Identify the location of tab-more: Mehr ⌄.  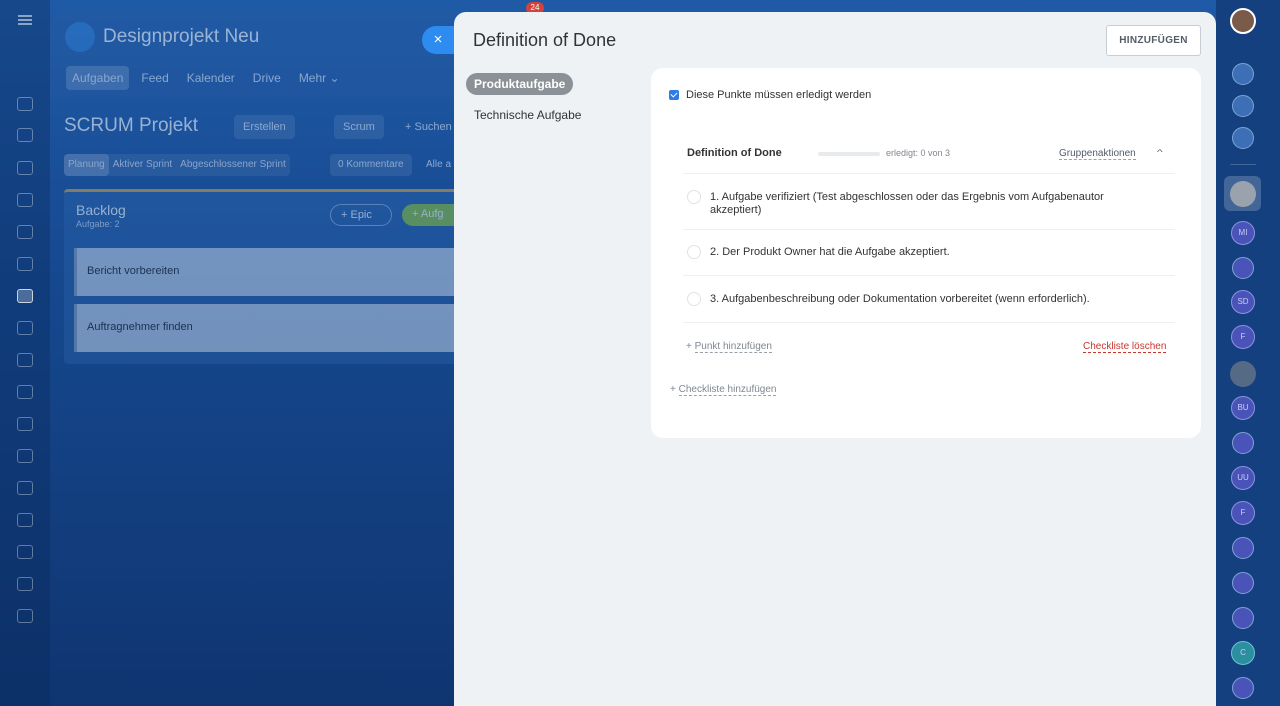
(319, 78).